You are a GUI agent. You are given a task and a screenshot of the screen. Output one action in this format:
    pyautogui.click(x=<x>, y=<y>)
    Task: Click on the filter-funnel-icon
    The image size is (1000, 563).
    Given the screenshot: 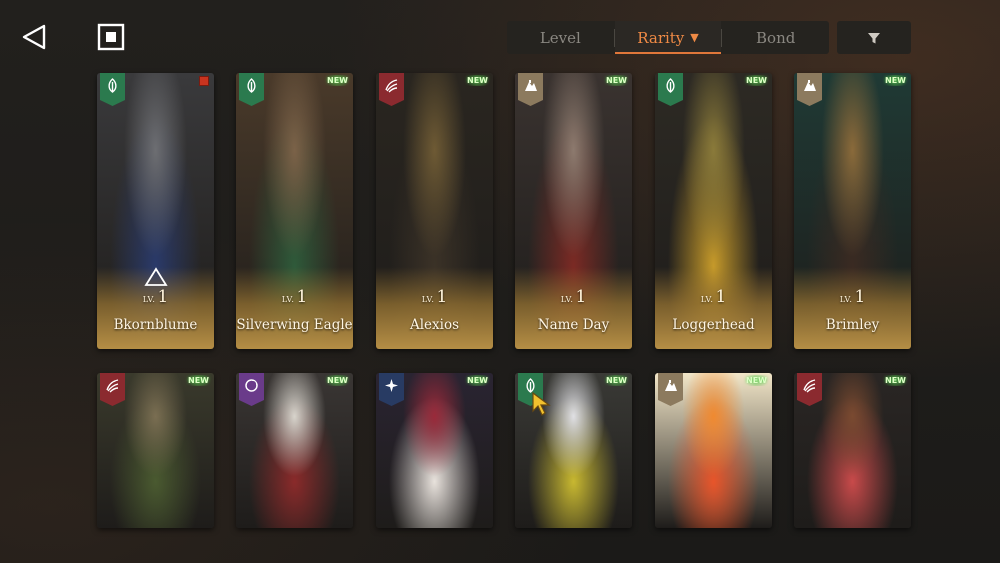 What is the action you would take?
    pyautogui.click(x=874, y=37)
    